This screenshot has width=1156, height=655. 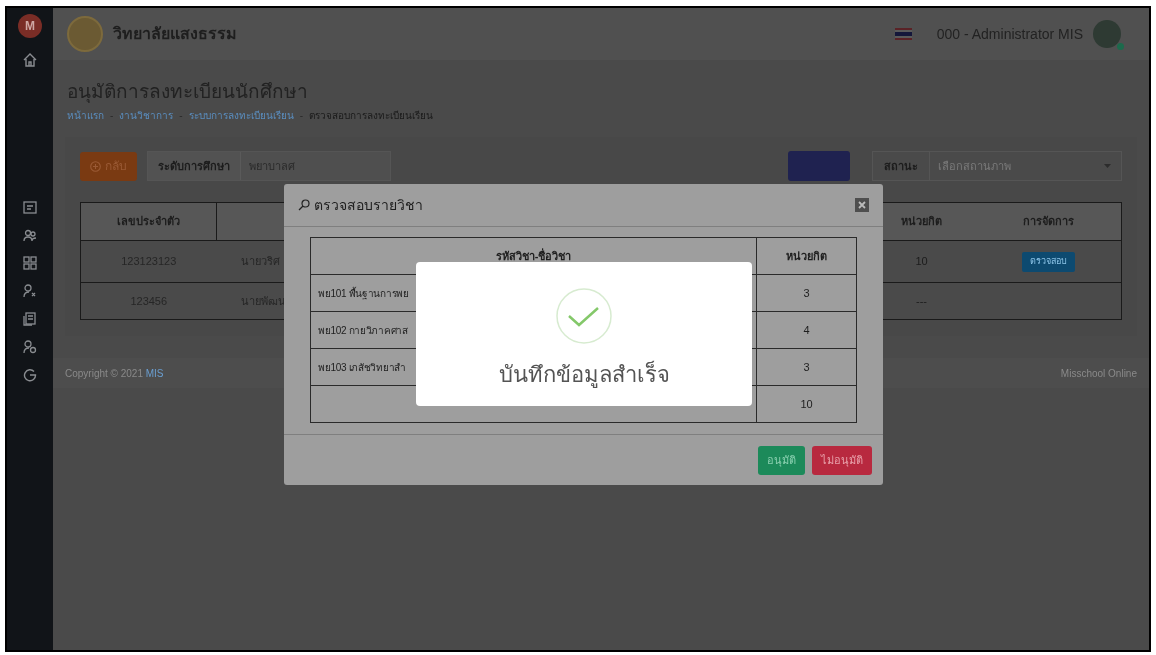 I want to click on total-credits: 10, so click(x=806, y=403).